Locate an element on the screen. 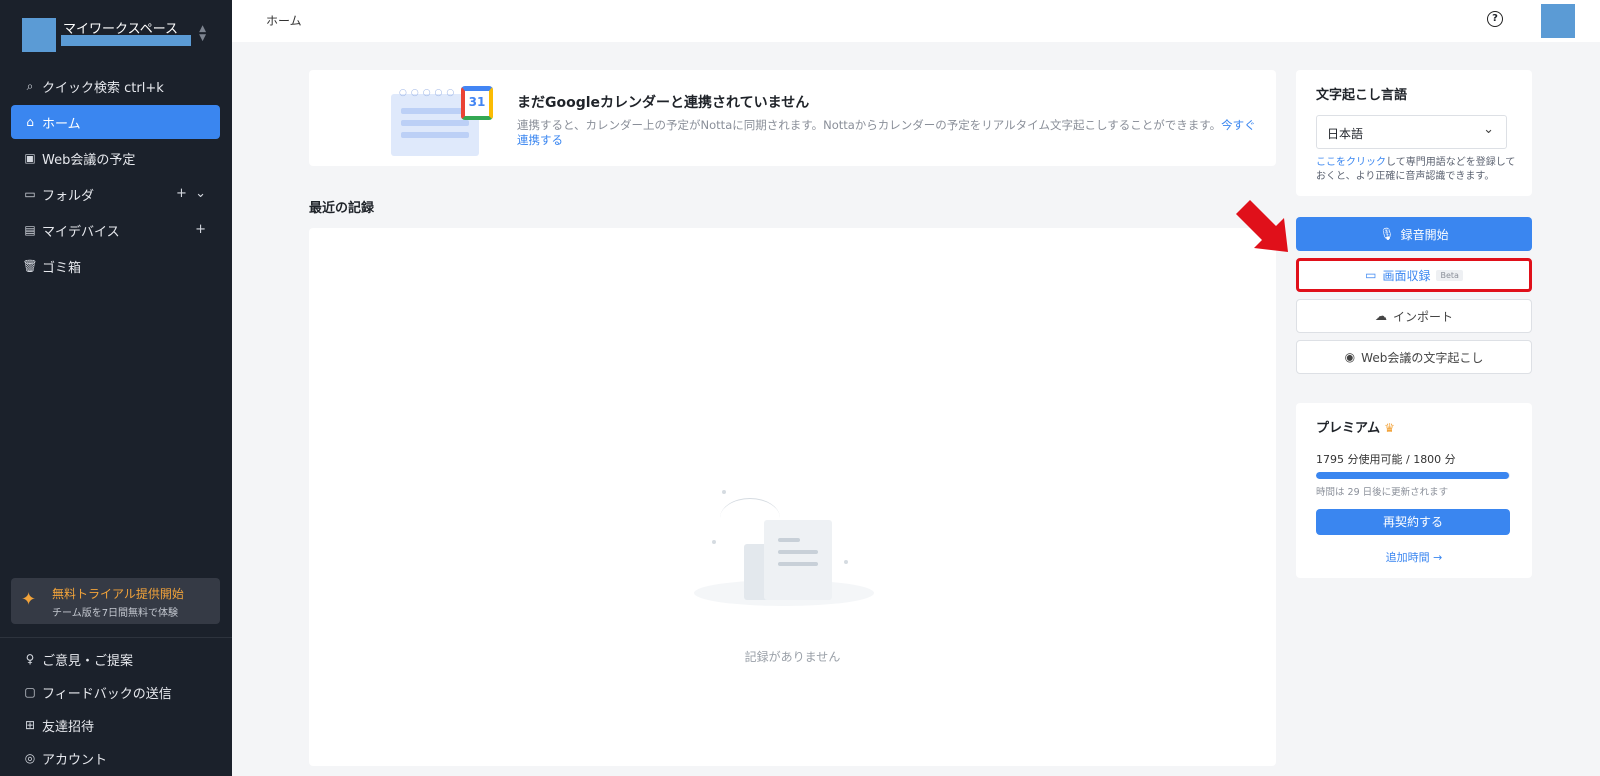 The height and width of the screenshot is (776, 1600). home-icon: ⌂ is located at coordinates (30, 122).